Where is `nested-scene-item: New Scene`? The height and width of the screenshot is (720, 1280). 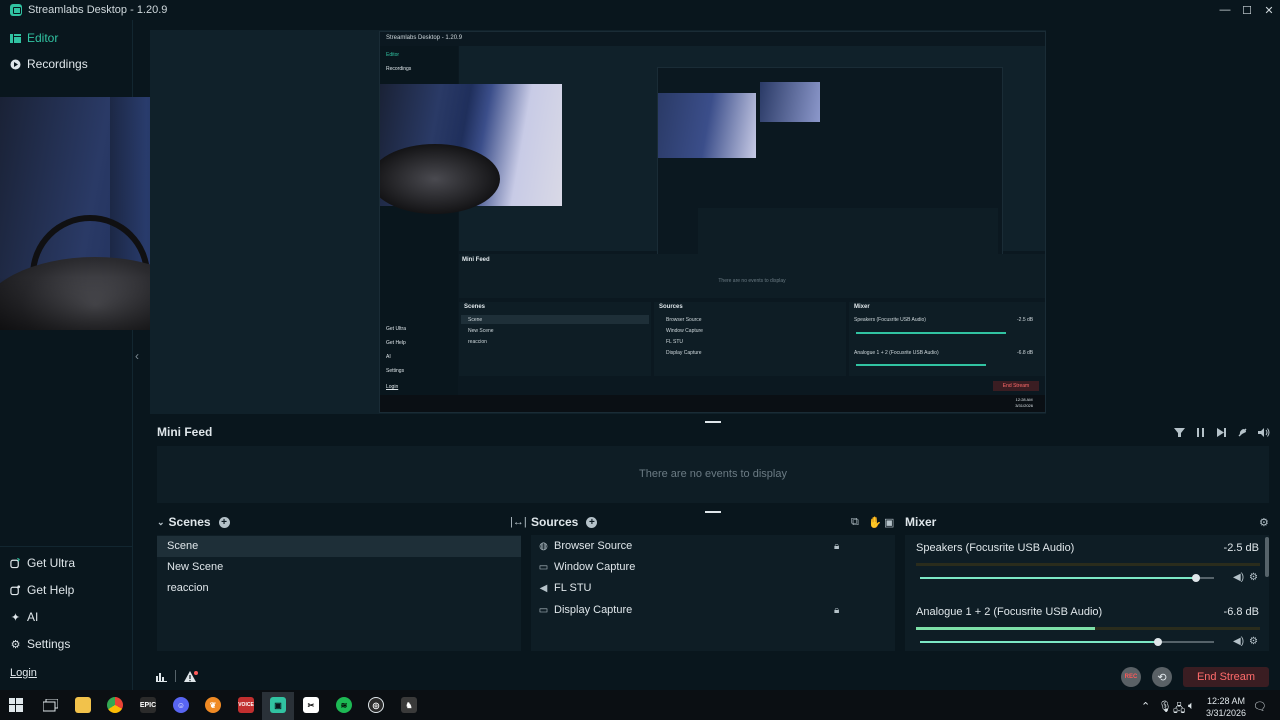
nested-scene-item: New Scene is located at coordinates (481, 331).